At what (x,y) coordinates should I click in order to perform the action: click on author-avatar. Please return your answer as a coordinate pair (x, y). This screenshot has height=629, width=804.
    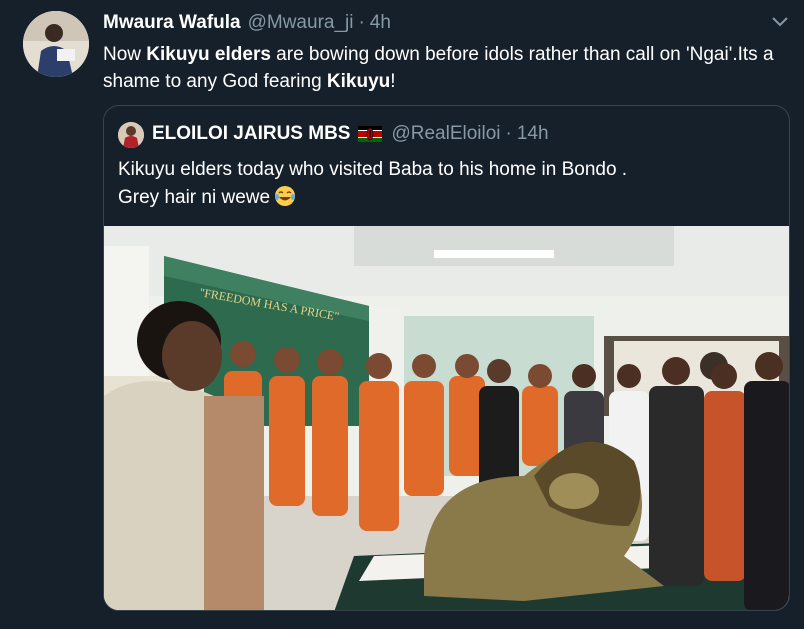
    Looking at the image, I should click on (56, 44).